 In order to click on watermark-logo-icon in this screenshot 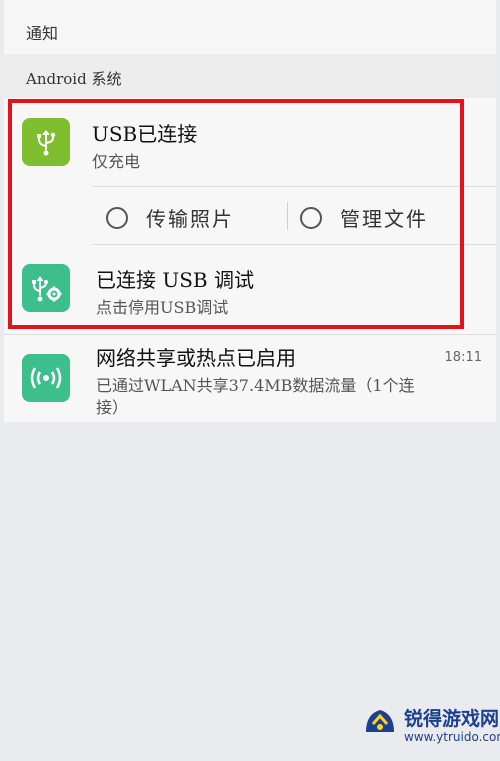, I will do `click(380, 721)`.